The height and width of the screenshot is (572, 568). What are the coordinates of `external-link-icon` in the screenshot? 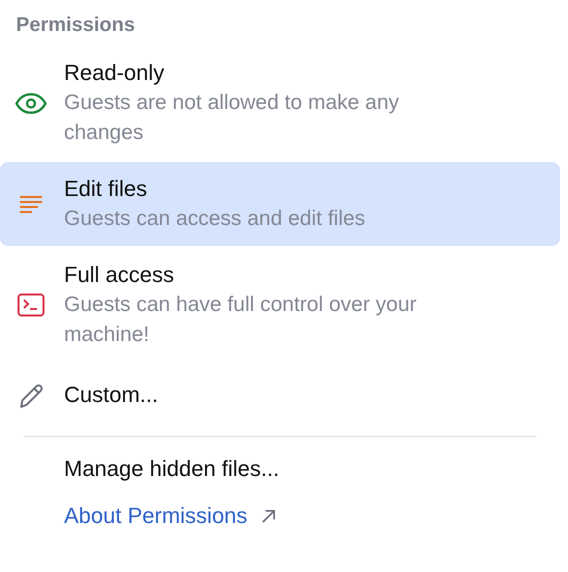 It's located at (268, 516).